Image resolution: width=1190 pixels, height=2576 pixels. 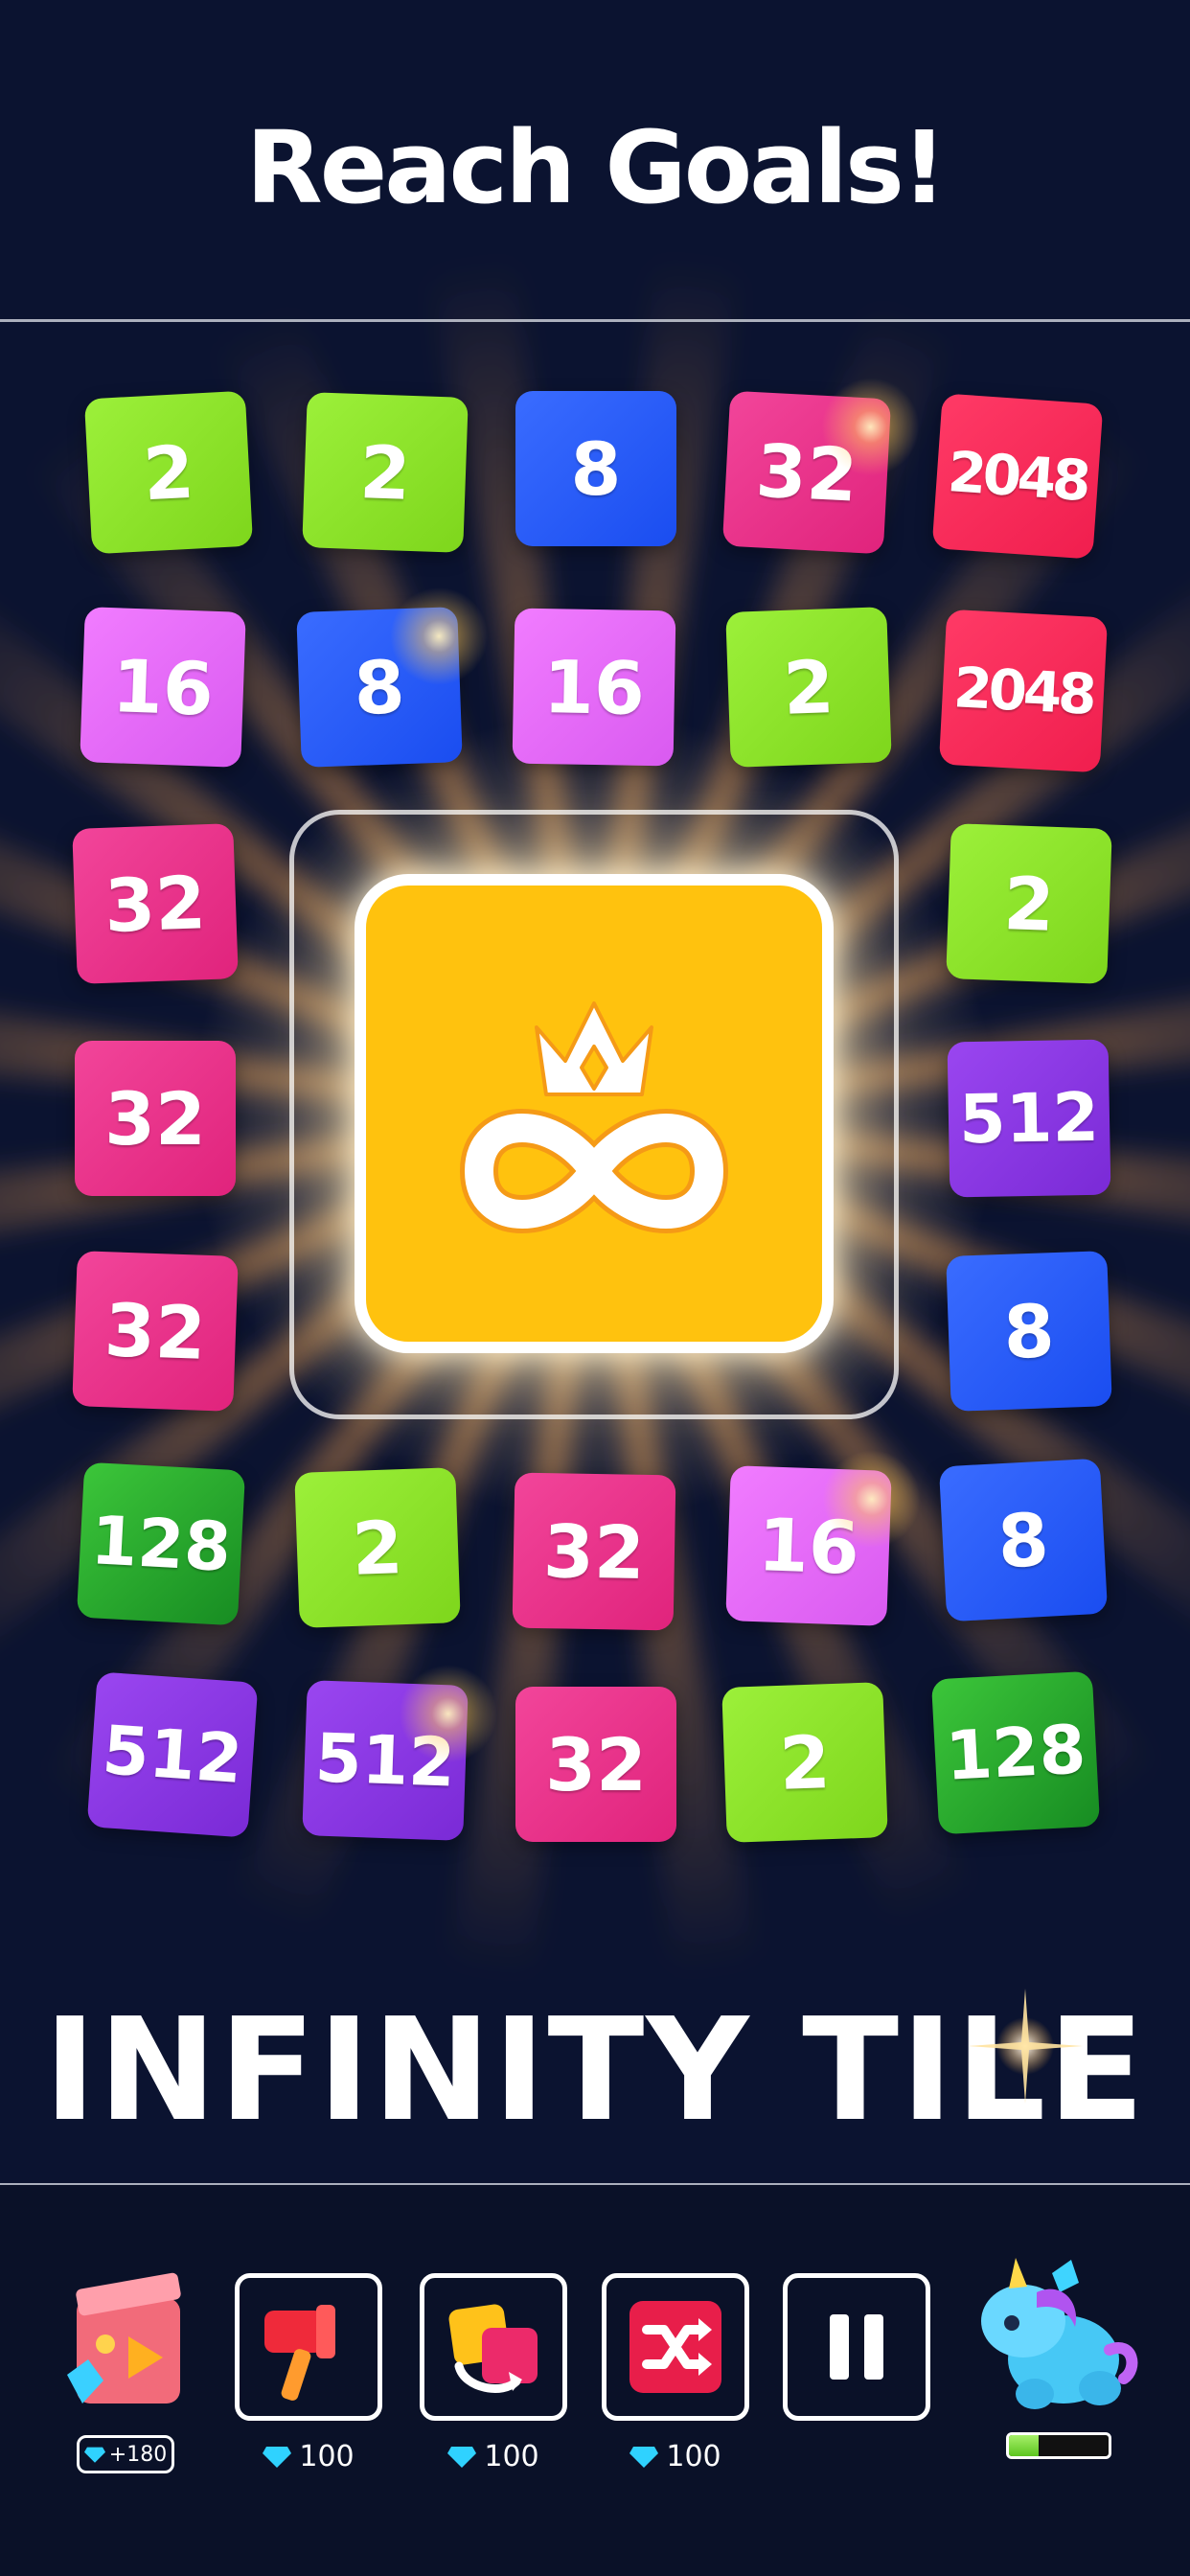 I want to click on swap-tiles-icon, so click(x=493, y=2348).